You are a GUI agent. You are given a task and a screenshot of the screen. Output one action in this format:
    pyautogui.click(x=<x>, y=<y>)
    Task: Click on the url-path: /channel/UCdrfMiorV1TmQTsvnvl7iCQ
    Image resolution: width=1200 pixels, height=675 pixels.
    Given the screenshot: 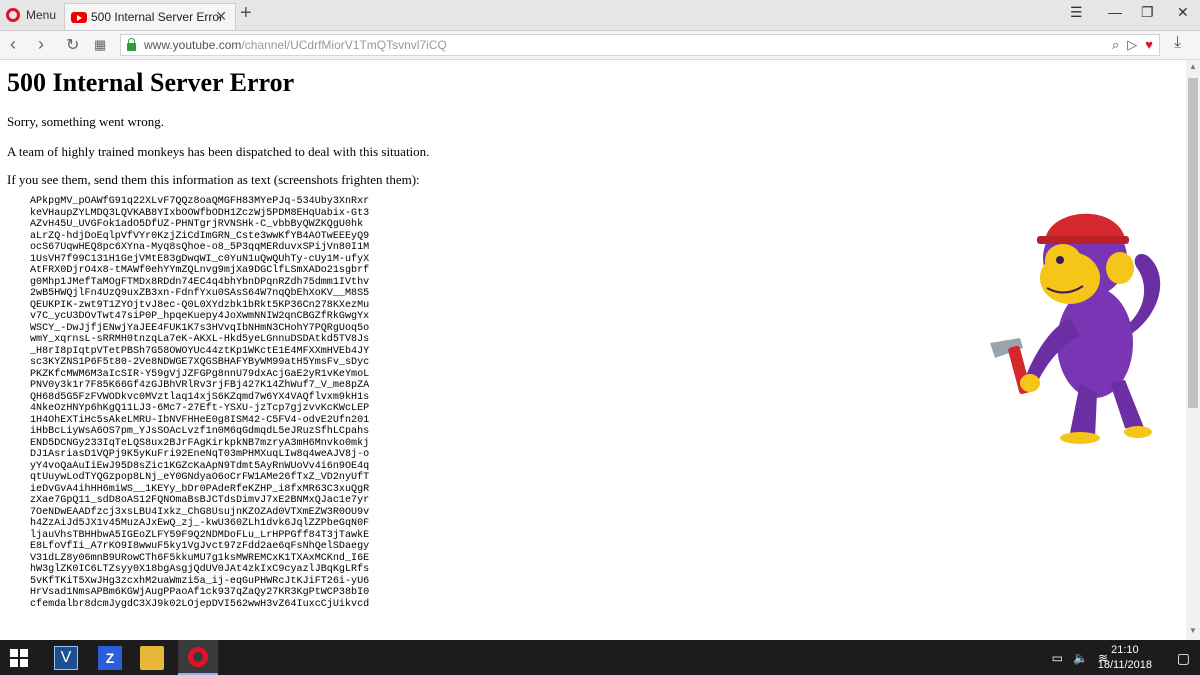 What is the action you would take?
    pyautogui.click(x=344, y=45)
    